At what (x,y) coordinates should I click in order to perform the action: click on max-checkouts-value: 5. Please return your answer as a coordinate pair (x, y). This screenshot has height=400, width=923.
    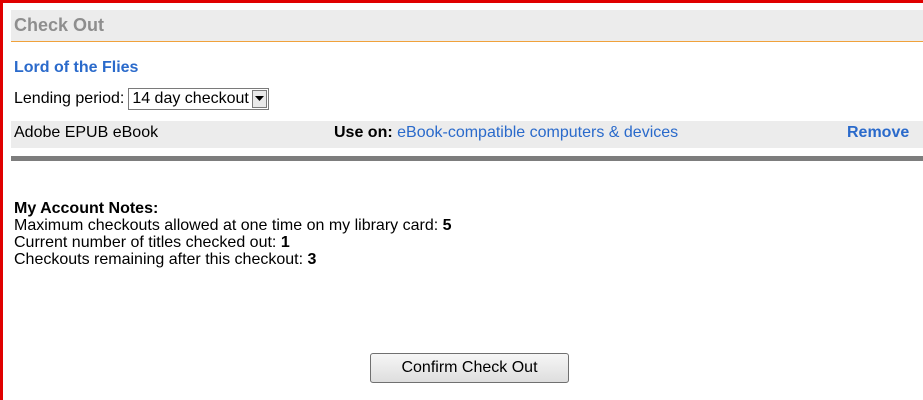
    Looking at the image, I should click on (447, 225).